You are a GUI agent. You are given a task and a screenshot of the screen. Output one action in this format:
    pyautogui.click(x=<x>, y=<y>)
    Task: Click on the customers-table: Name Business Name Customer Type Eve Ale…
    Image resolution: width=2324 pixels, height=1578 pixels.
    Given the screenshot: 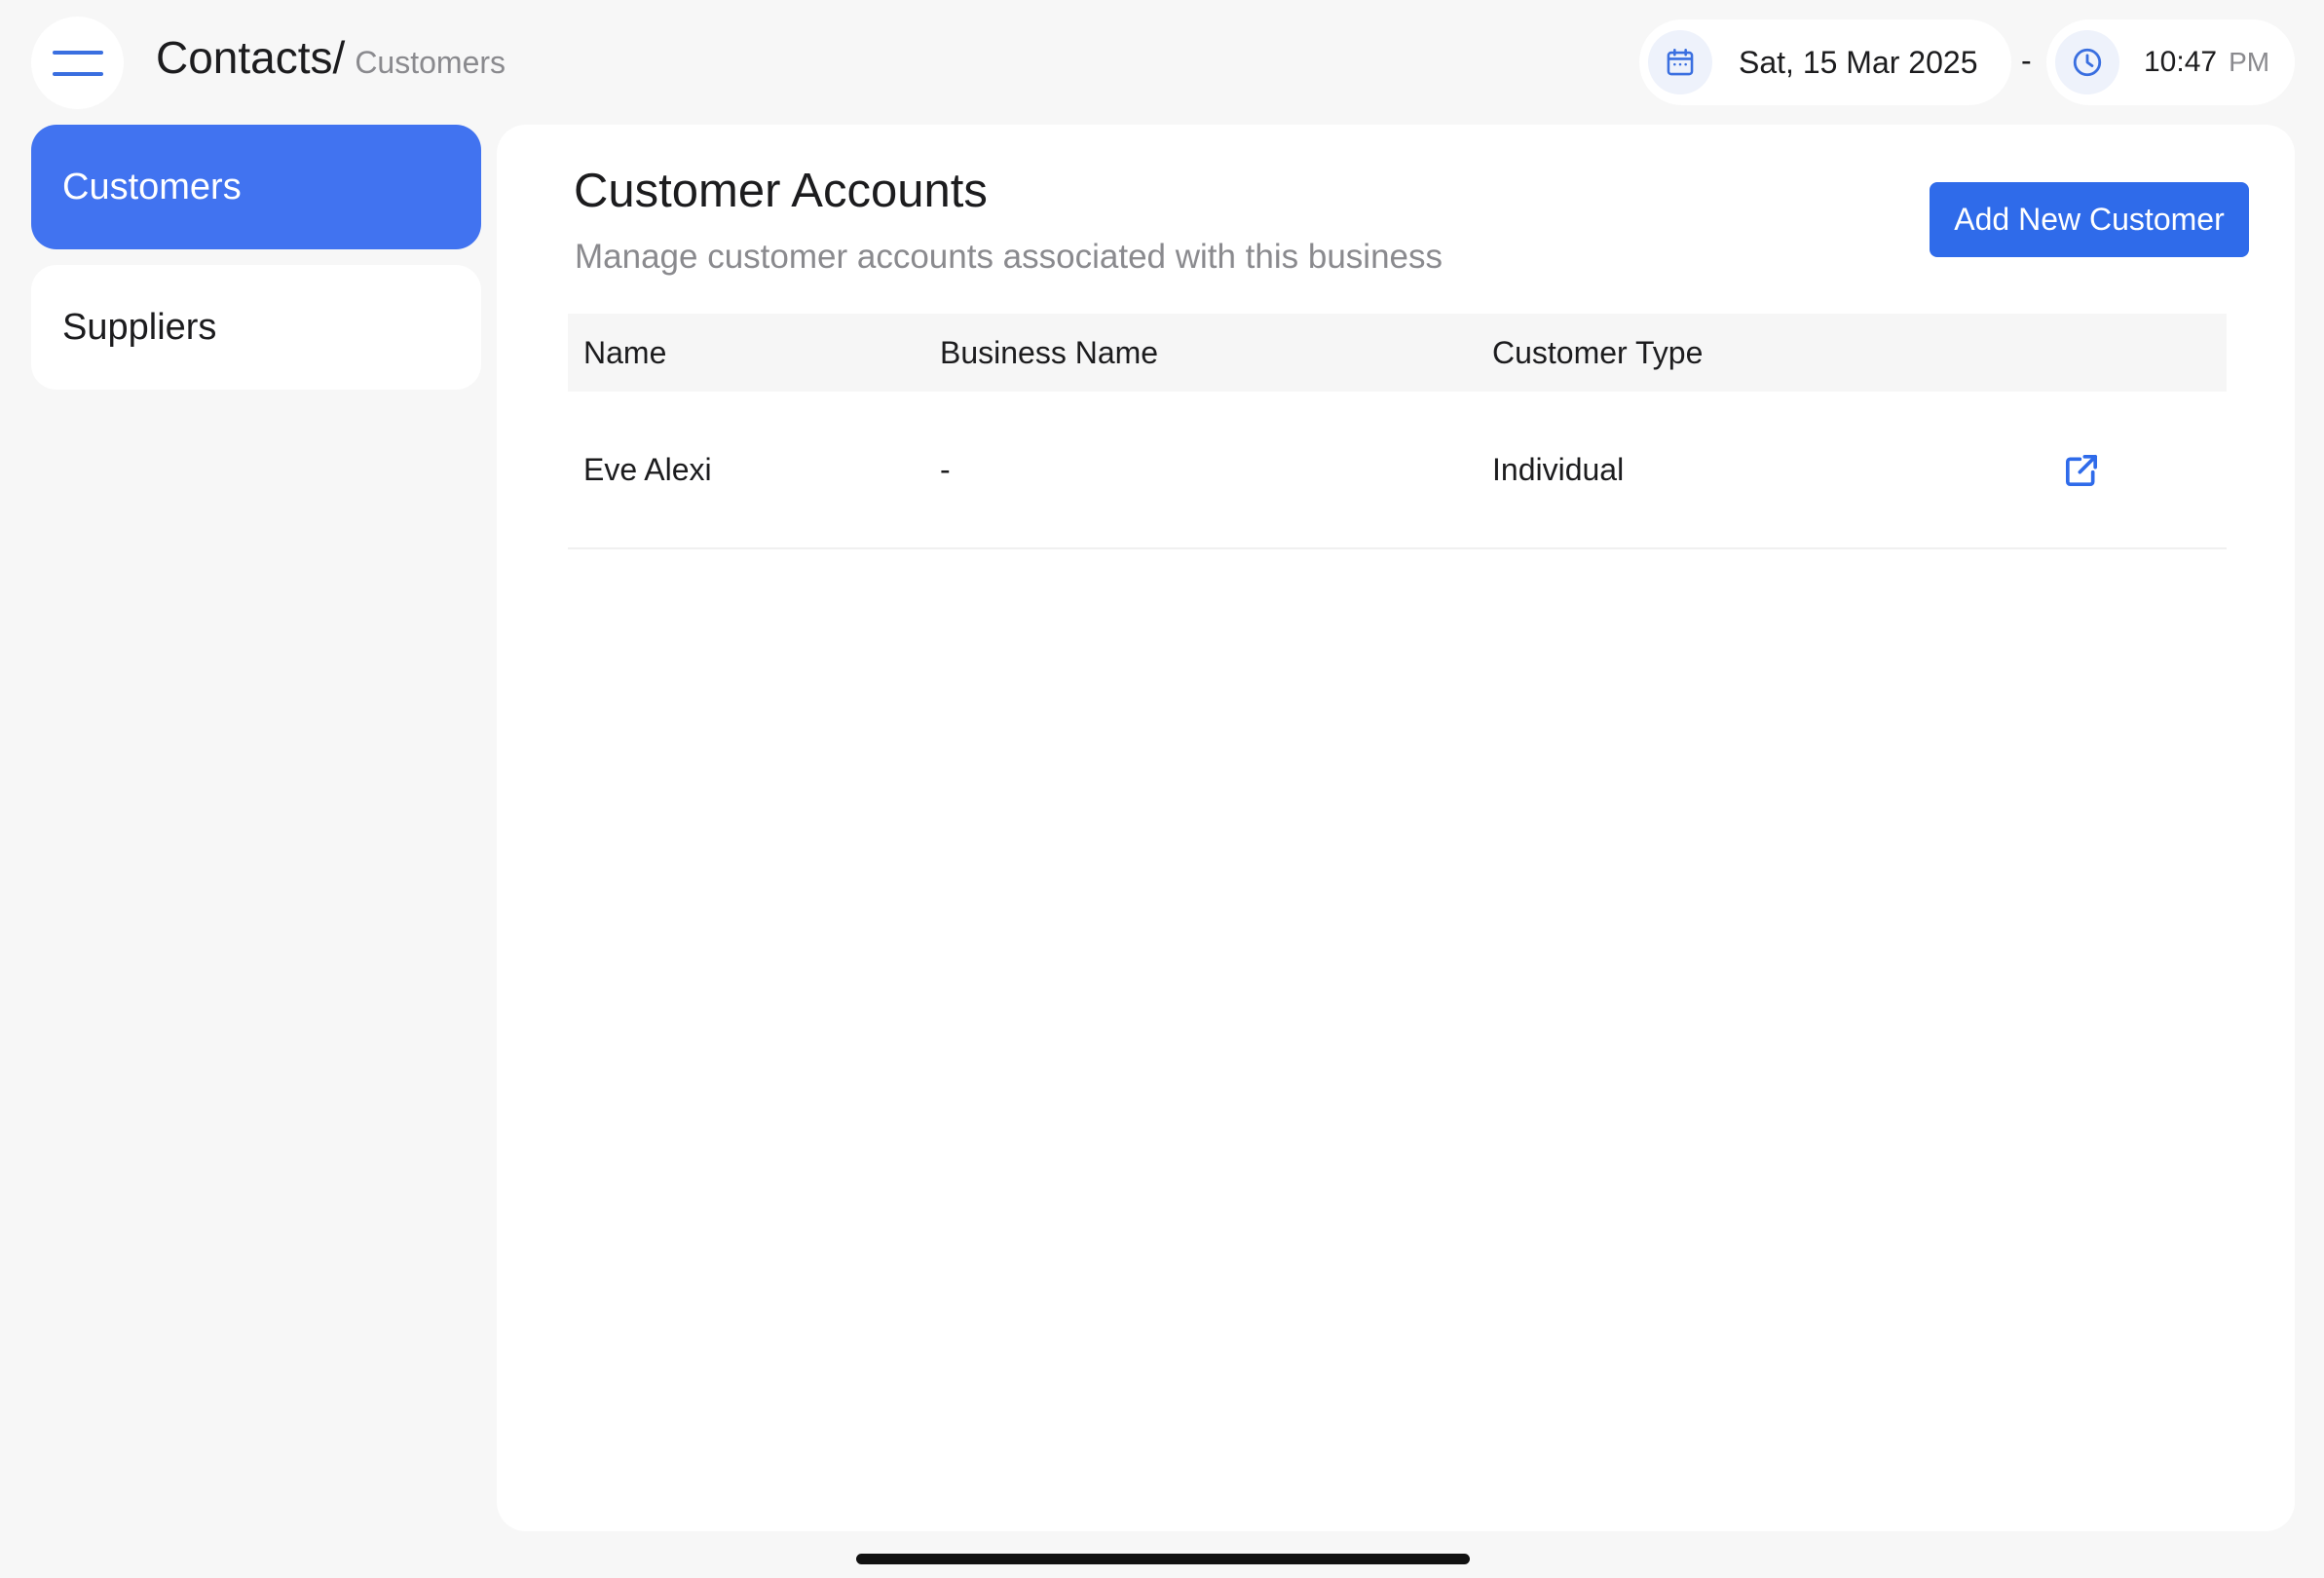 What is the action you would take?
    pyautogui.click(x=1397, y=431)
    